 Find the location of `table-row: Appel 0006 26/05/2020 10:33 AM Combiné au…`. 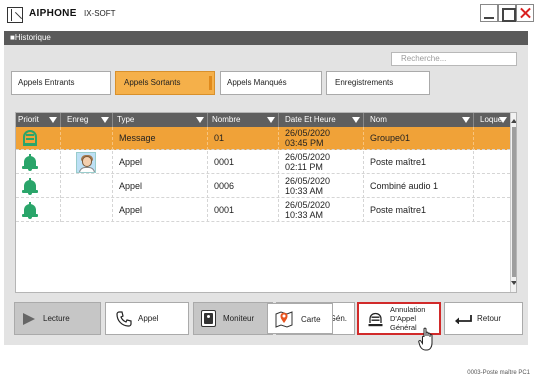

table-row: Appel 0006 26/05/2020 10:33 AM Combiné au… is located at coordinates (263, 186).